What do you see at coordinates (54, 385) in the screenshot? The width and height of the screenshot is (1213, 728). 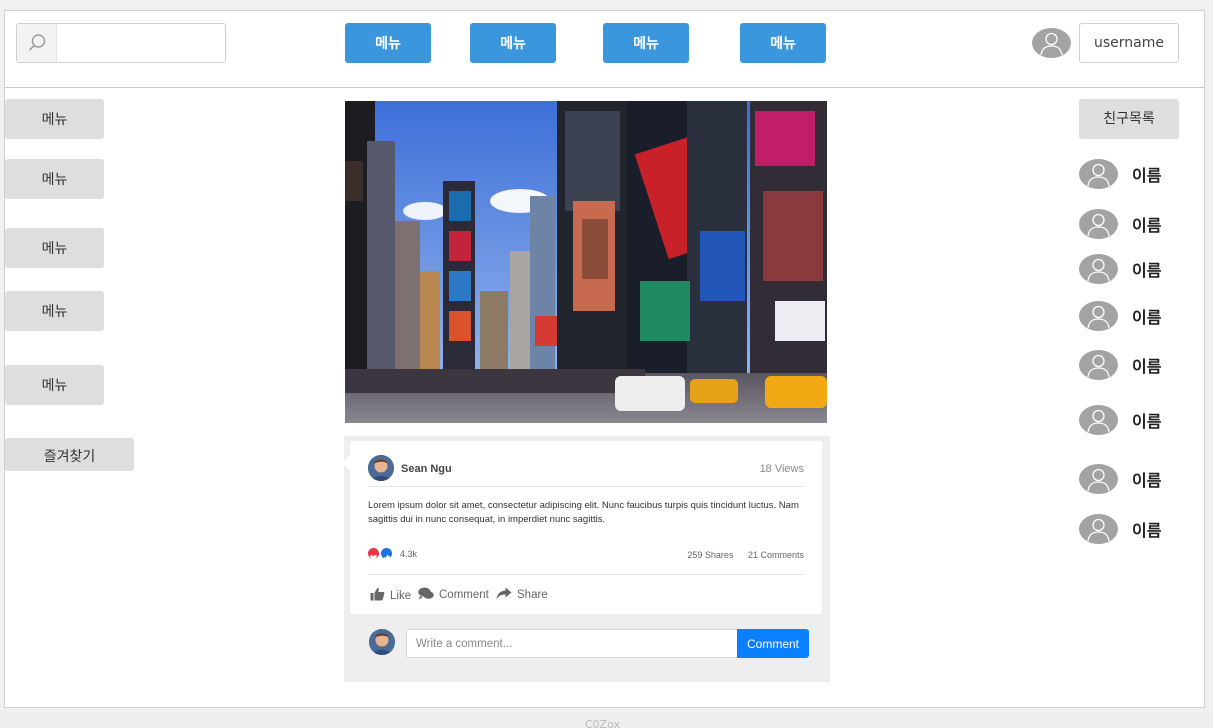 I see `sidebar-menu-5: 메뉴` at bounding box center [54, 385].